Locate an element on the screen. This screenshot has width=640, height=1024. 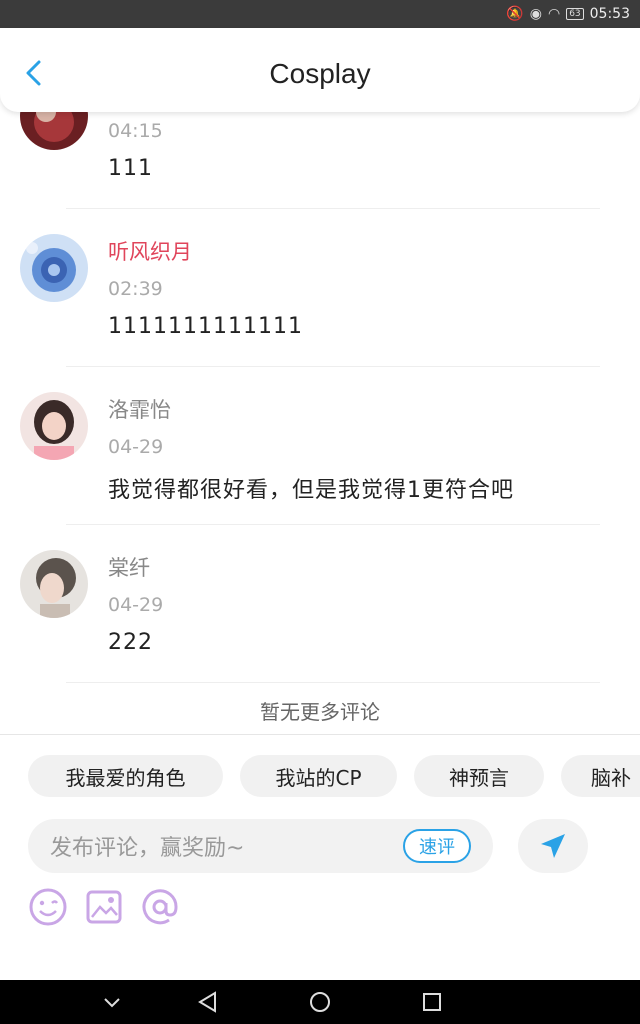
comment-text: 我觉得都很好看，但是我觉得1更符合吧 is located at coordinates (311, 490).